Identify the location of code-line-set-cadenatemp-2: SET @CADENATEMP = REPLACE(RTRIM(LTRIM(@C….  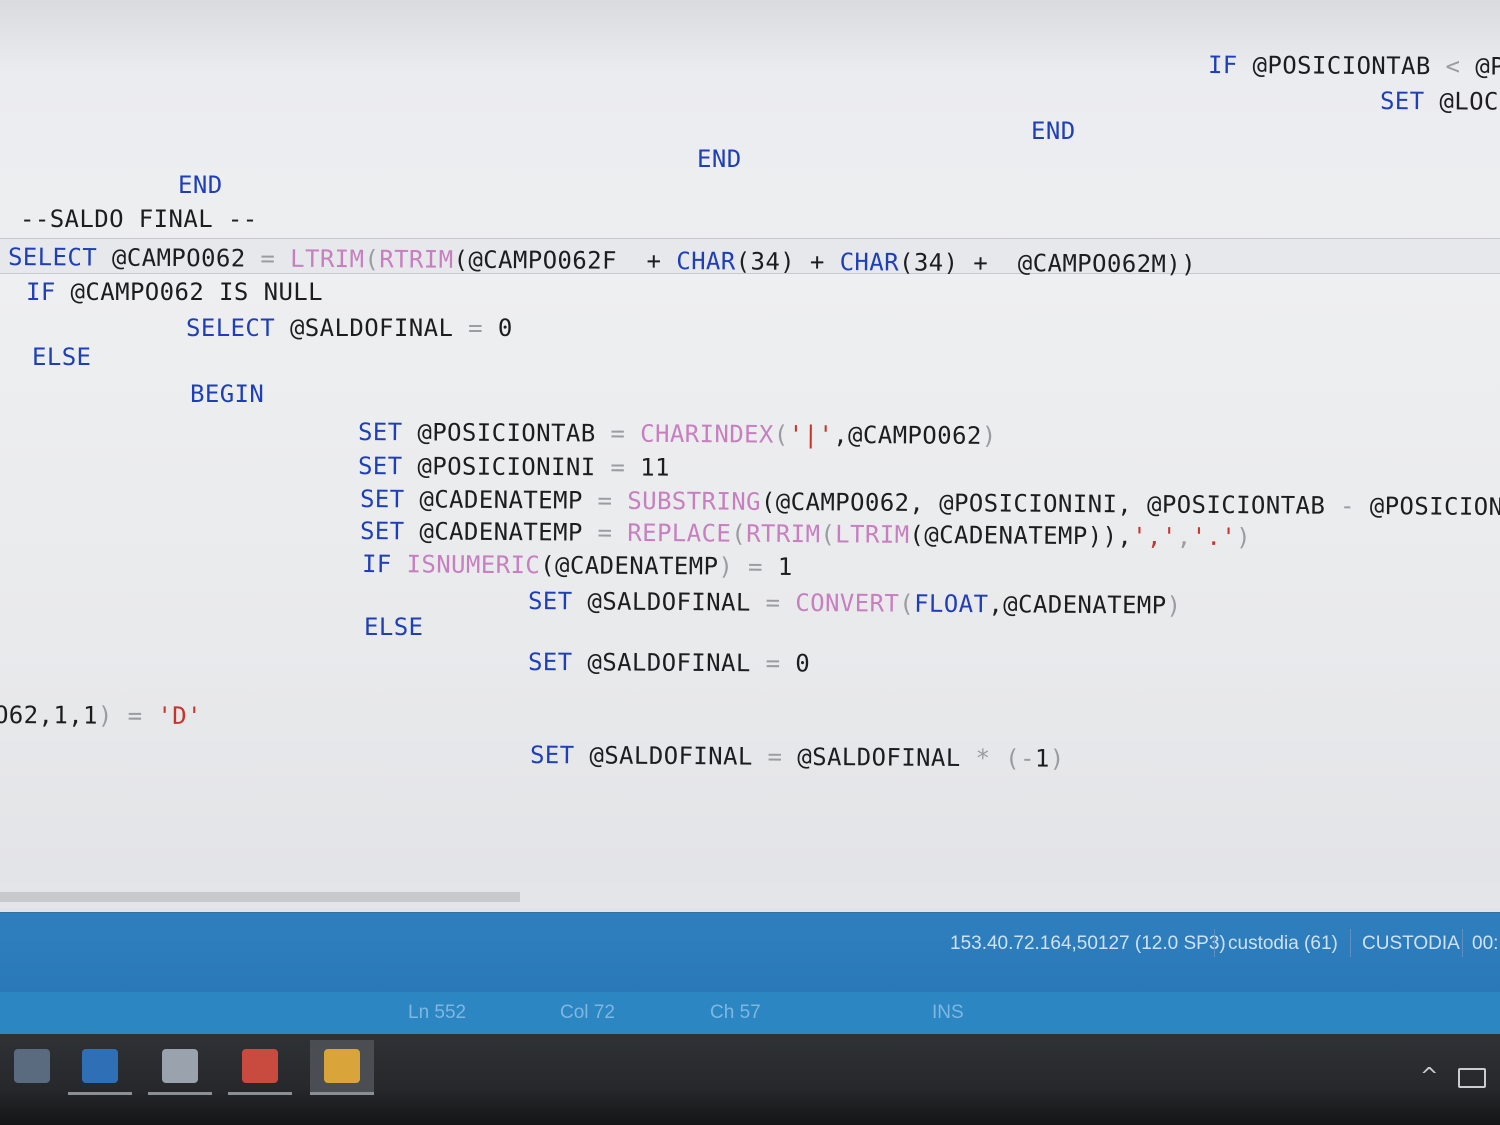
(805, 534).